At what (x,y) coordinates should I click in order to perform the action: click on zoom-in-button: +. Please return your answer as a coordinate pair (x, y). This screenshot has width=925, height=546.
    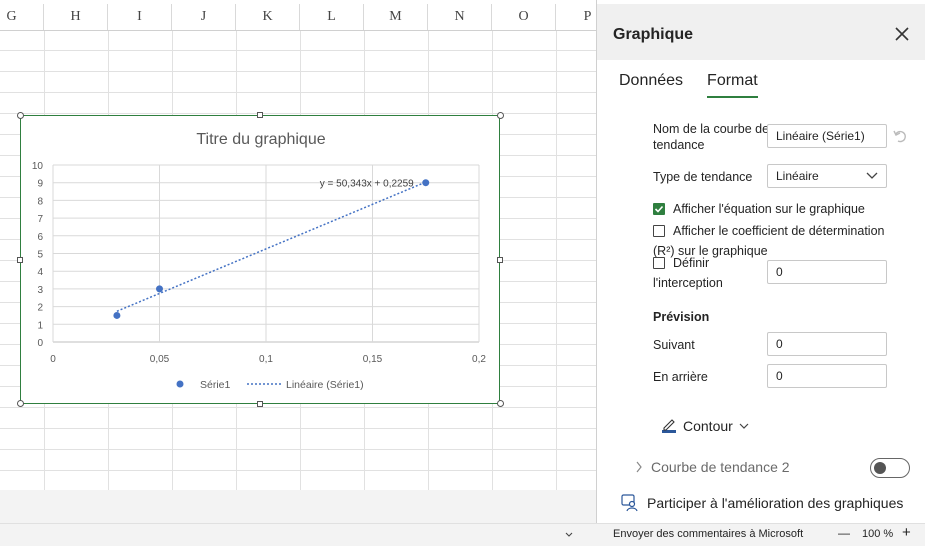
    Looking at the image, I should click on (906, 532).